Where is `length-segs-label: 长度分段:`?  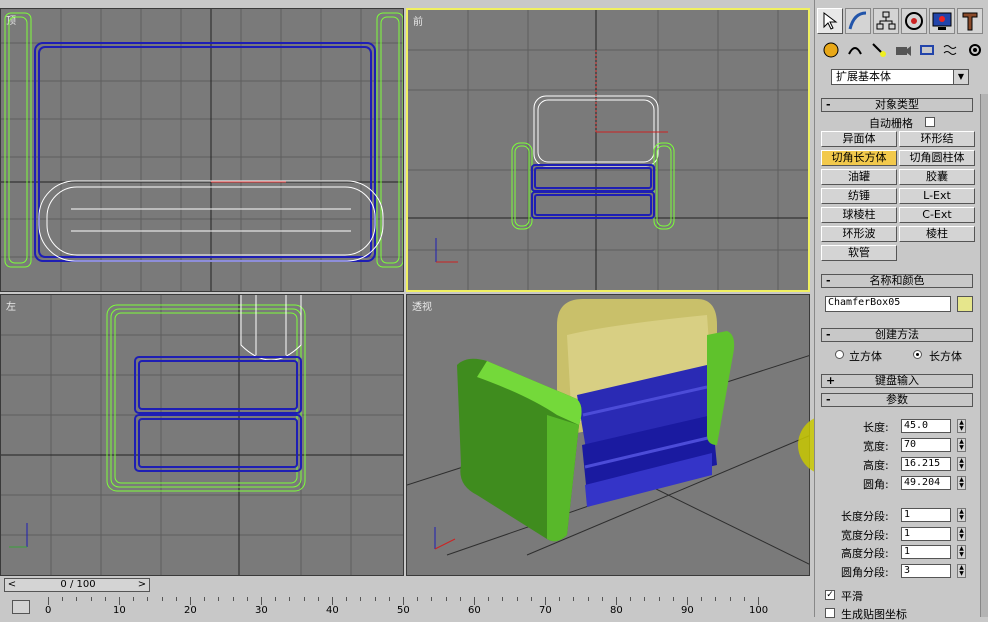 length-segs-label: 长度分段: is located at coordinates (865, 516).